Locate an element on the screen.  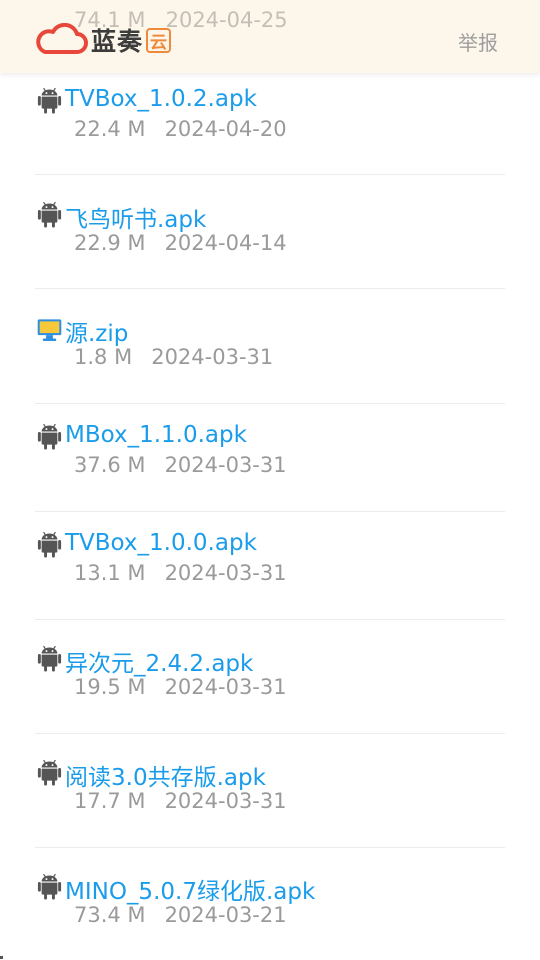
file-name-link: 阅读3.0共存版.apk is located at coordinates (165, 775).